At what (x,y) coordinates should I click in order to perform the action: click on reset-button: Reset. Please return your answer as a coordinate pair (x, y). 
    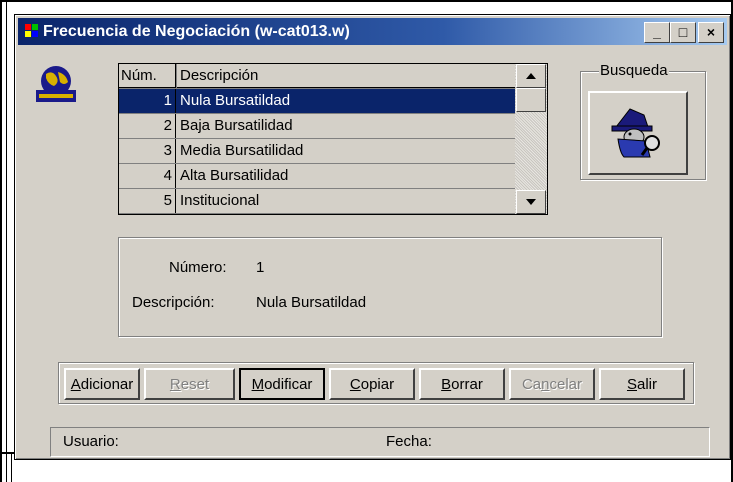
    Looking at the image, I should click on (189, 384).